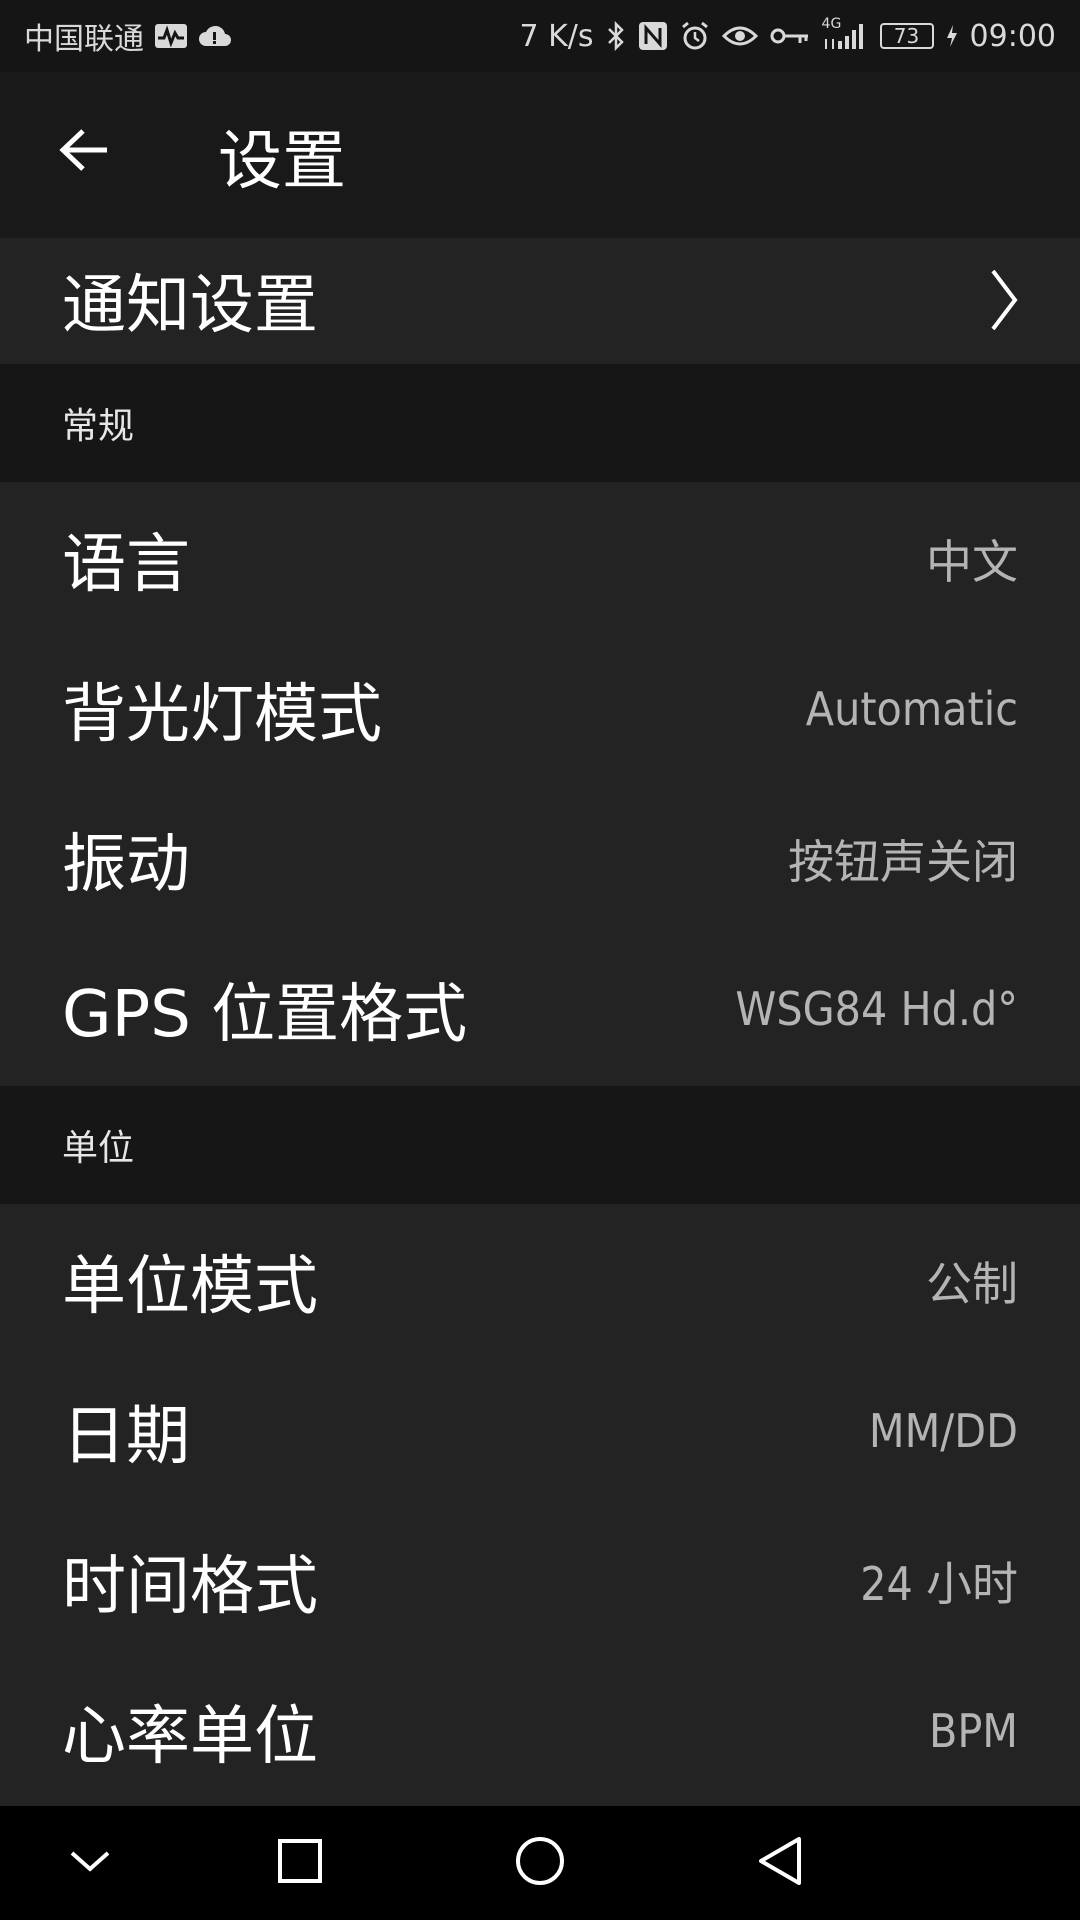 Image resolution: width=1080 pixels, height=1920 pixels. What do you see at coordinates (126, 1437) in the screenshot?
I see `setting-label: 日期` at bounding box center [126, 1437].